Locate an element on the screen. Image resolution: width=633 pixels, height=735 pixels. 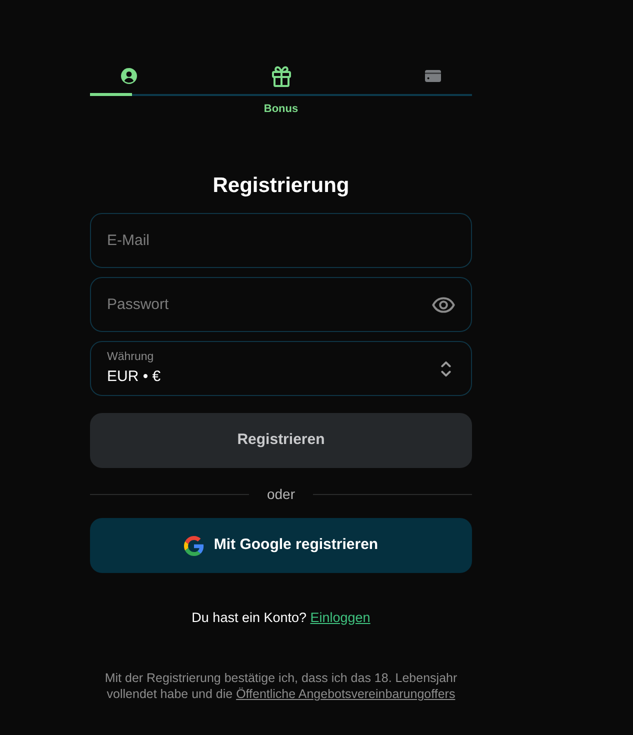
terms-text: Mit der Registrierung bestätige ich, dass ich das 18. Lebensjahr vollendet habe und die Öffentliche Angebotsvereinbarungoffers is located at coordinates (281, 686).